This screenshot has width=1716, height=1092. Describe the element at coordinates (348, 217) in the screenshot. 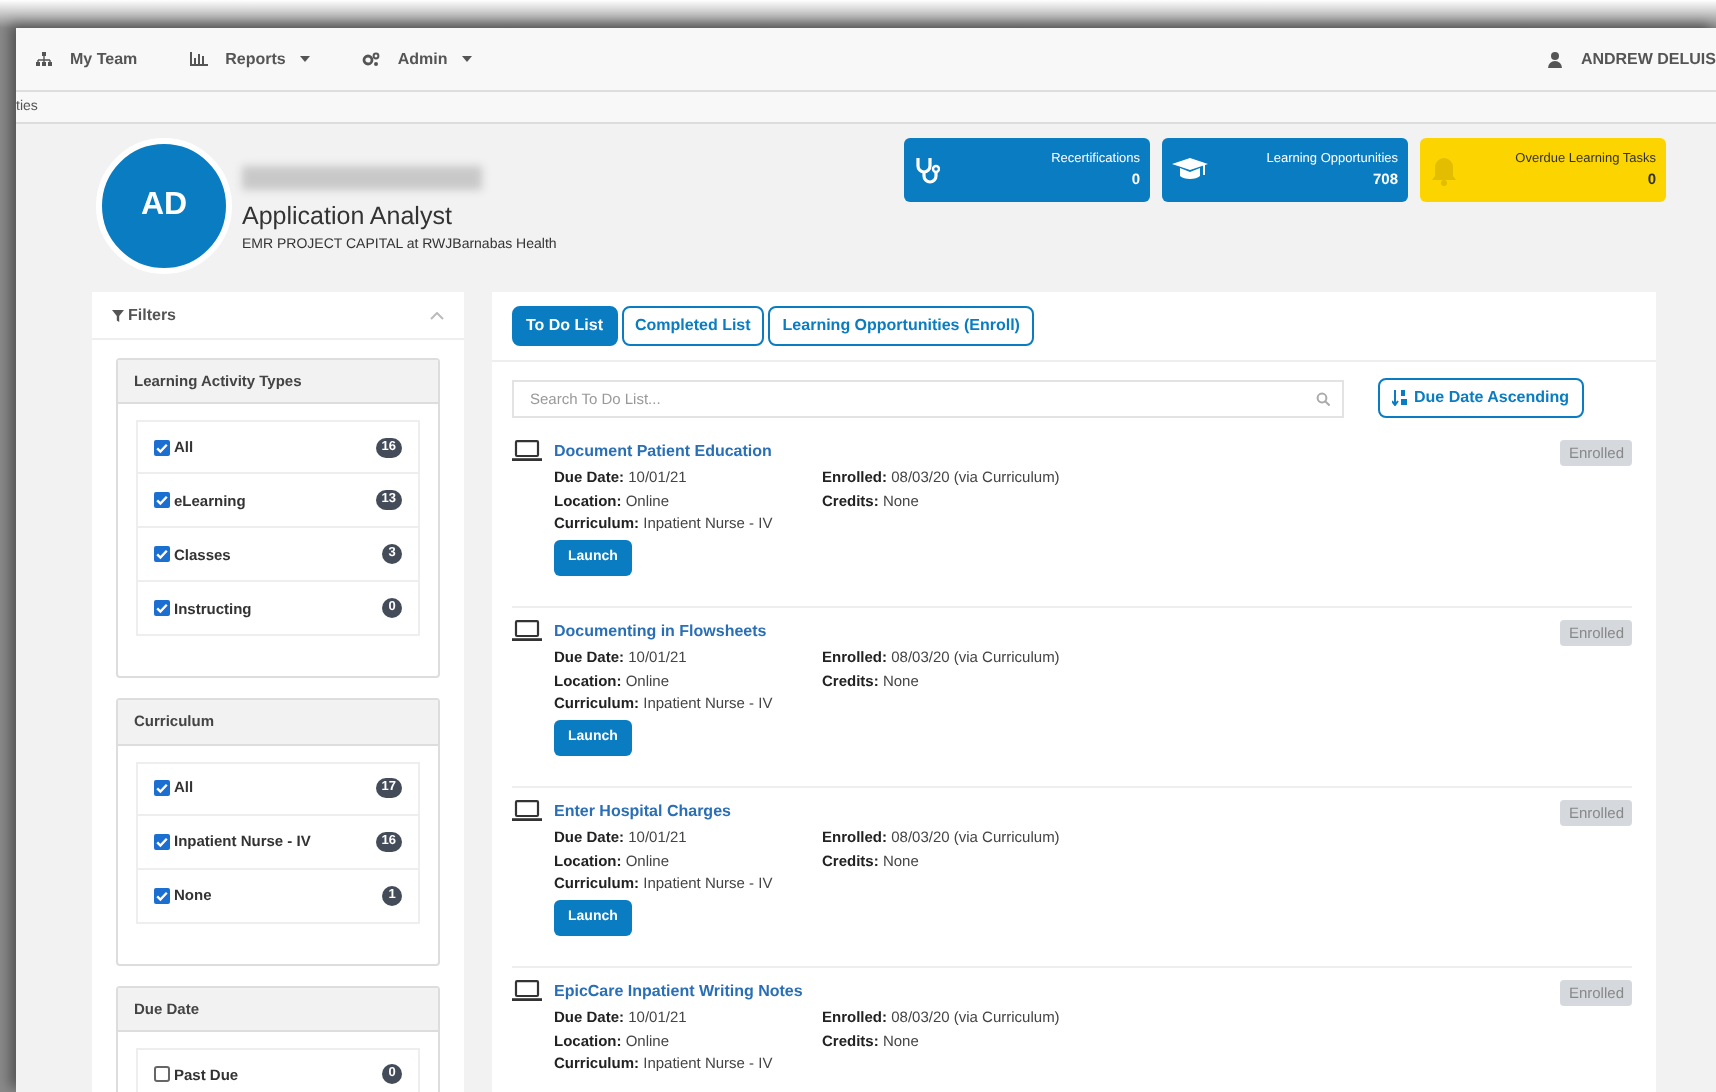

I see `job-title: Application Analyst` at that location.